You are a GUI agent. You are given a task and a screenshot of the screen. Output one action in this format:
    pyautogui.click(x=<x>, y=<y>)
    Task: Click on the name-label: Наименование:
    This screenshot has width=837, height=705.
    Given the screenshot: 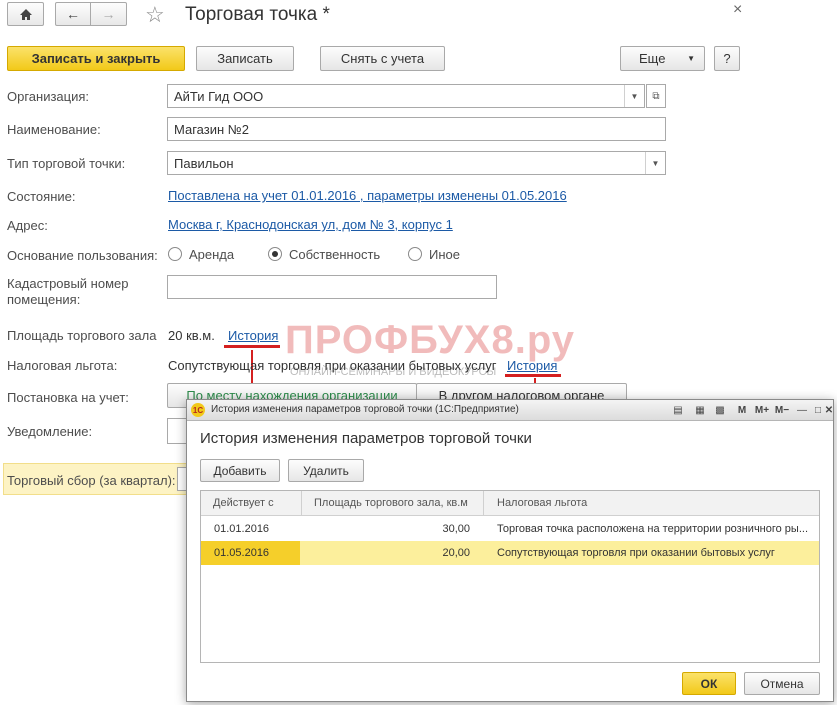 What is the action you would take?
    pyautogui.click(x=54, y=129)
    